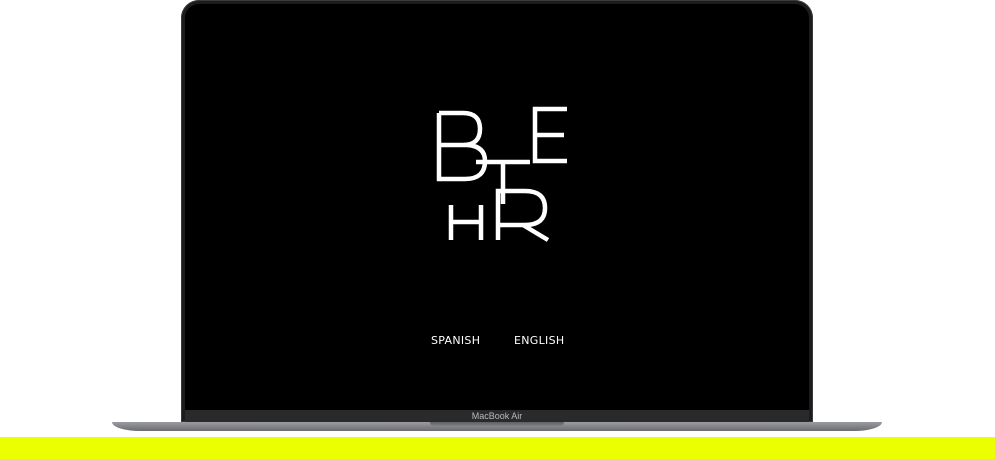 This screenshot has height=459, width=995. What do you see at coordinates (455, 341) in the screenshot?
I see `spanish-language-link: SPANISH` at bounding box center [455, 341].